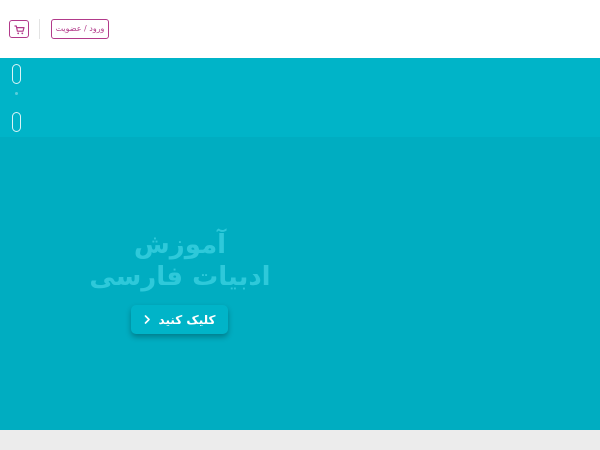 This screenshot has width=600, height=450. I want to click on hero-title-line1: آموزش, so click(180, 245).